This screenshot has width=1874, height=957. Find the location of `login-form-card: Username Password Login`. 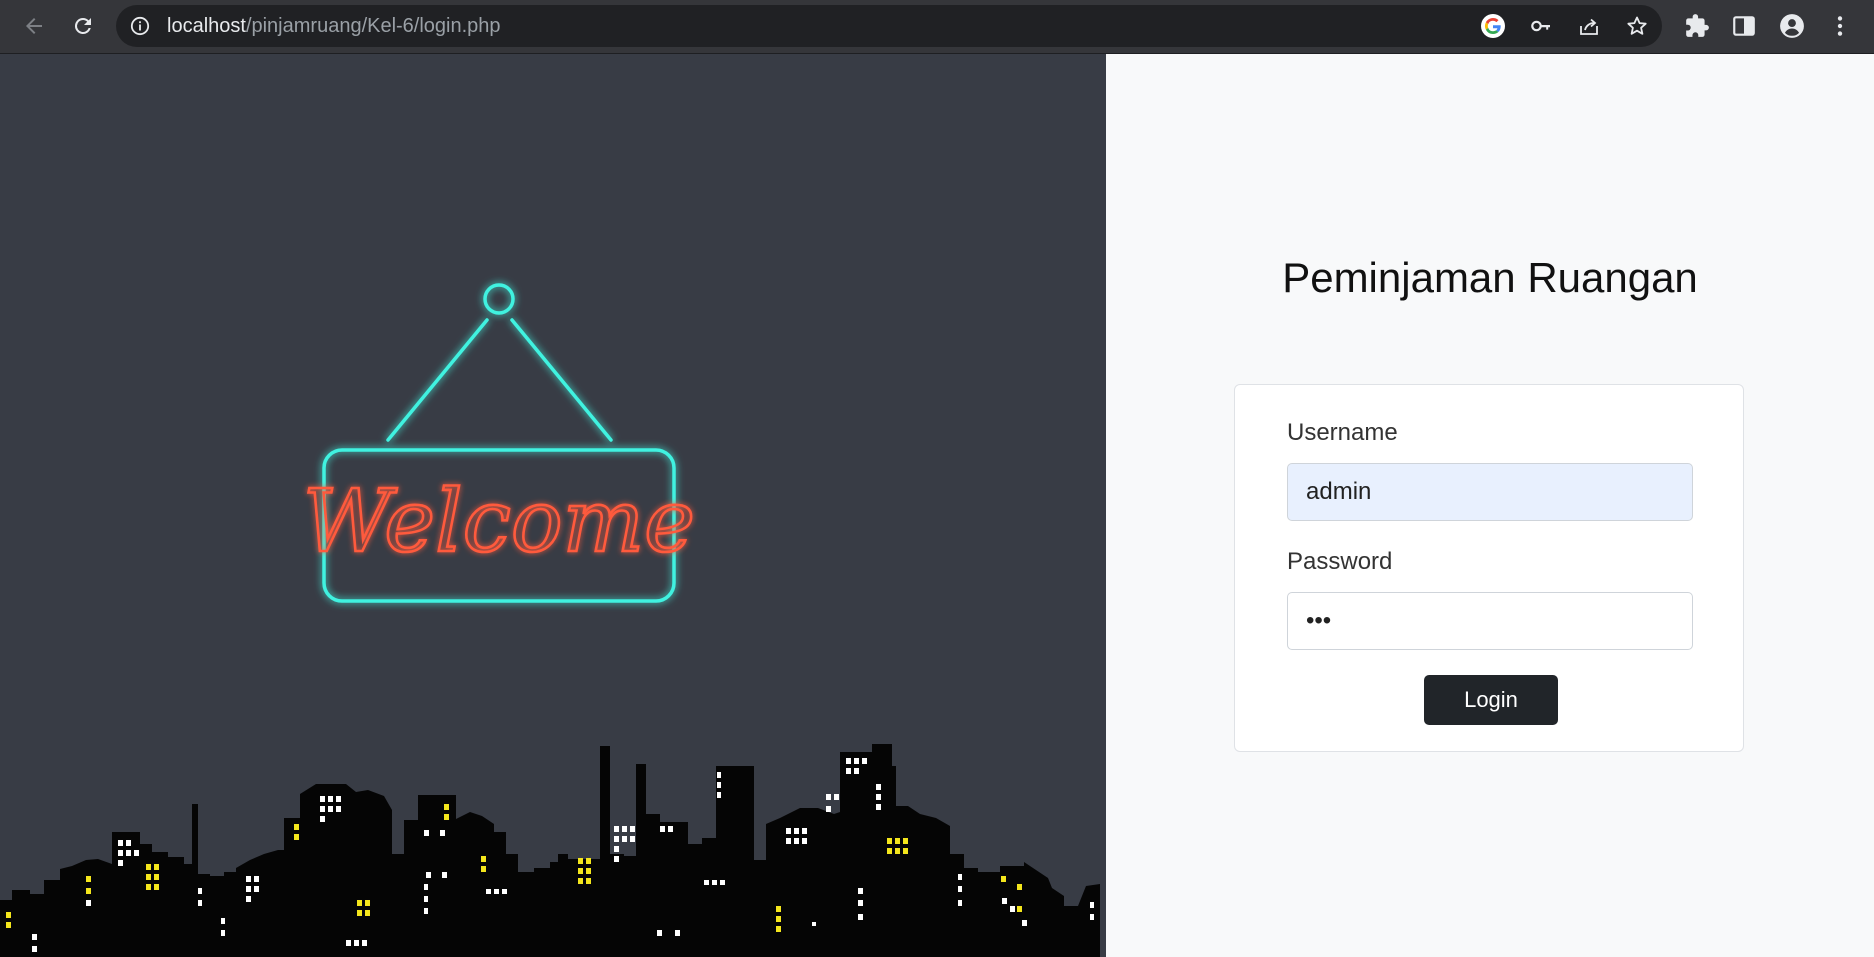

login-form-card: Username Password Login is located at coordinates (1489, 568).